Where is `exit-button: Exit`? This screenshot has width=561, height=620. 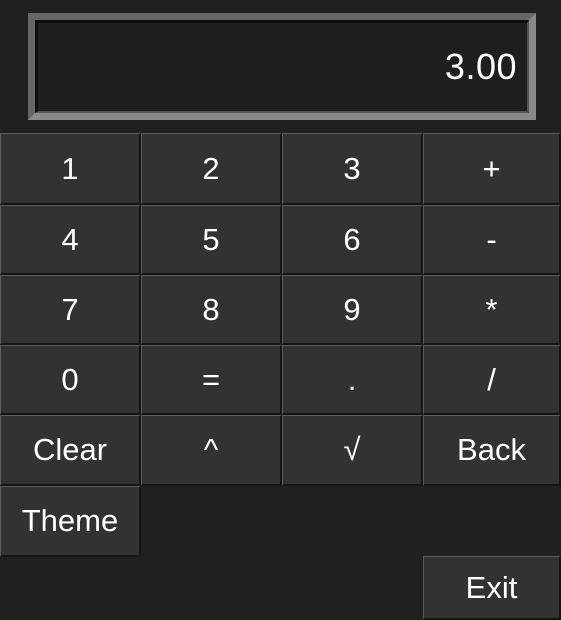 exit-button: Exit is located at coordinates (492, 588).